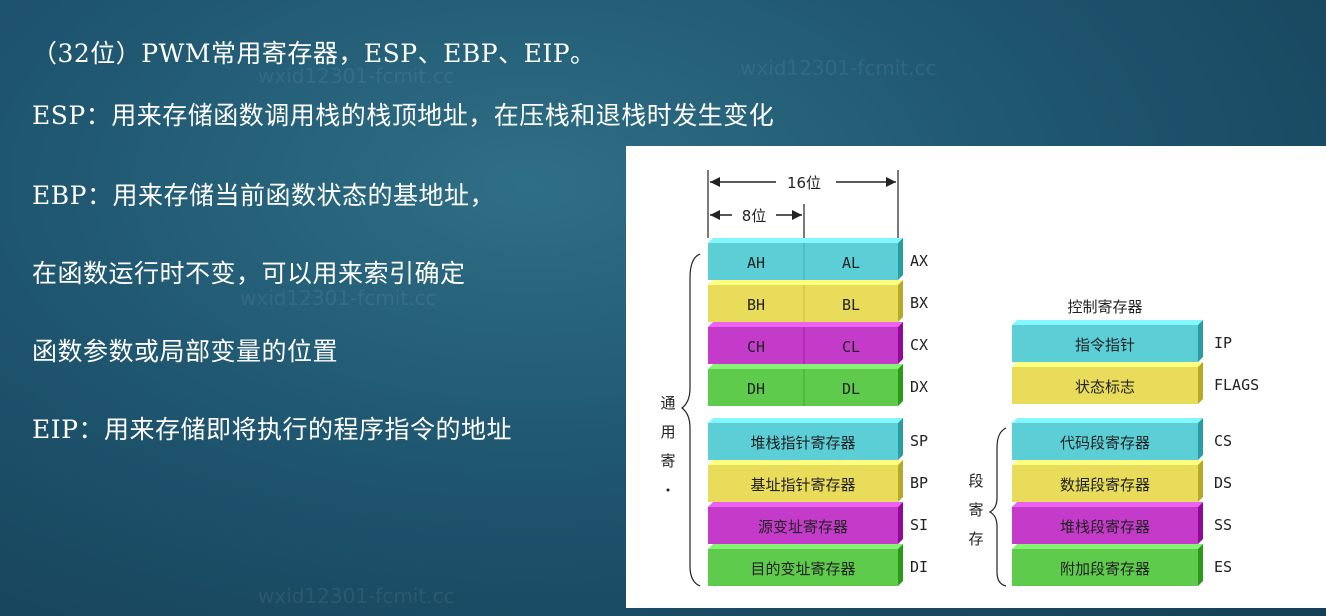 This screenshot has width=1326, height=616. What do you see at coordinates (851, 389) in the screenshot?
I see `register-dl: DL` at bounding box center [851, 389].